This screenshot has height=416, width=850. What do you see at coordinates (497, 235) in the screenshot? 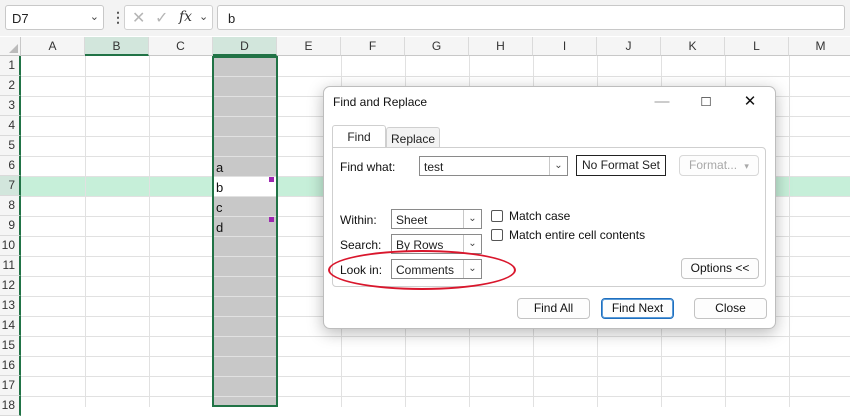
I see `match-entire-checkbox` at bounding box center [497, 235].